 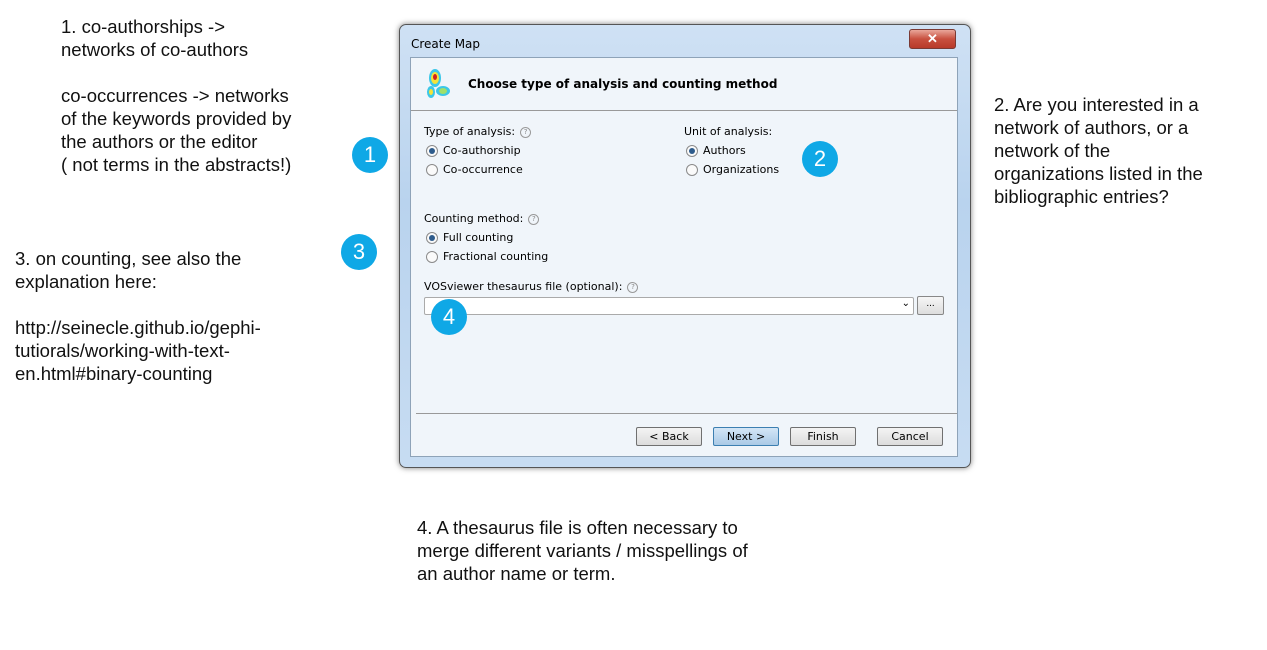 What do you see at coordinates (531, 286) in the screenshot?
I see `thesaurus-label: VOSviewer thesaurus file (optional):?` at bounding box center [531, 286].